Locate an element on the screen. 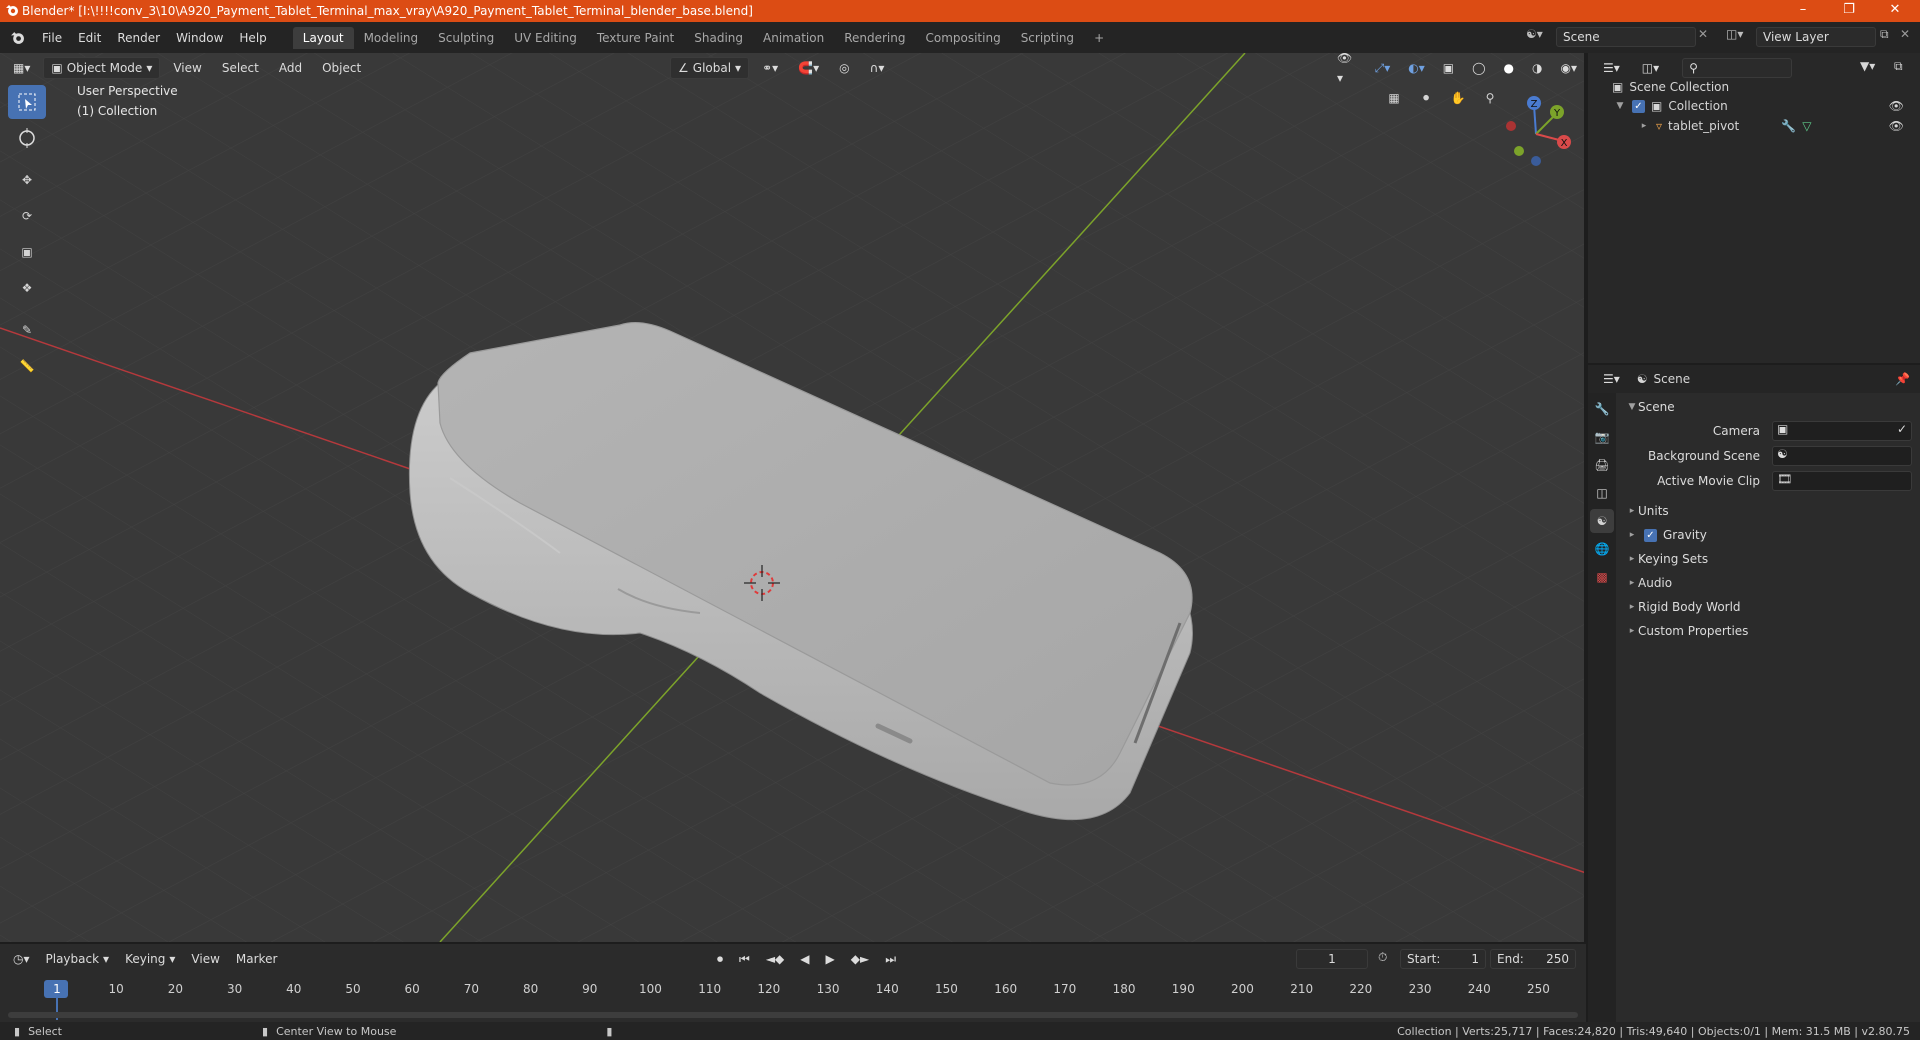  pivot-point-icon: ⚭▾ is located at coordinates (770, 68).